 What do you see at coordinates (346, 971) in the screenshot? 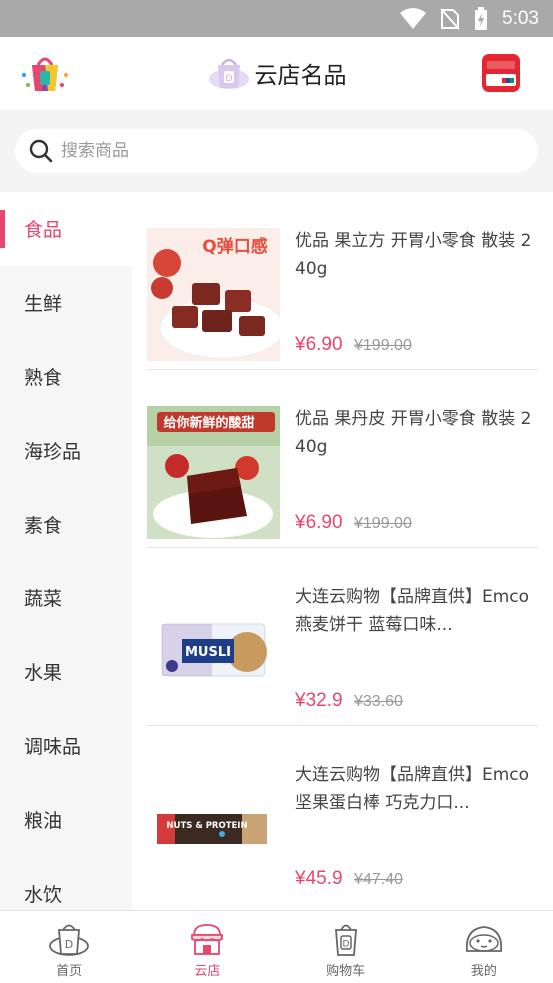
I see `tab-label: 购物车` at bounding box center [346, 971].